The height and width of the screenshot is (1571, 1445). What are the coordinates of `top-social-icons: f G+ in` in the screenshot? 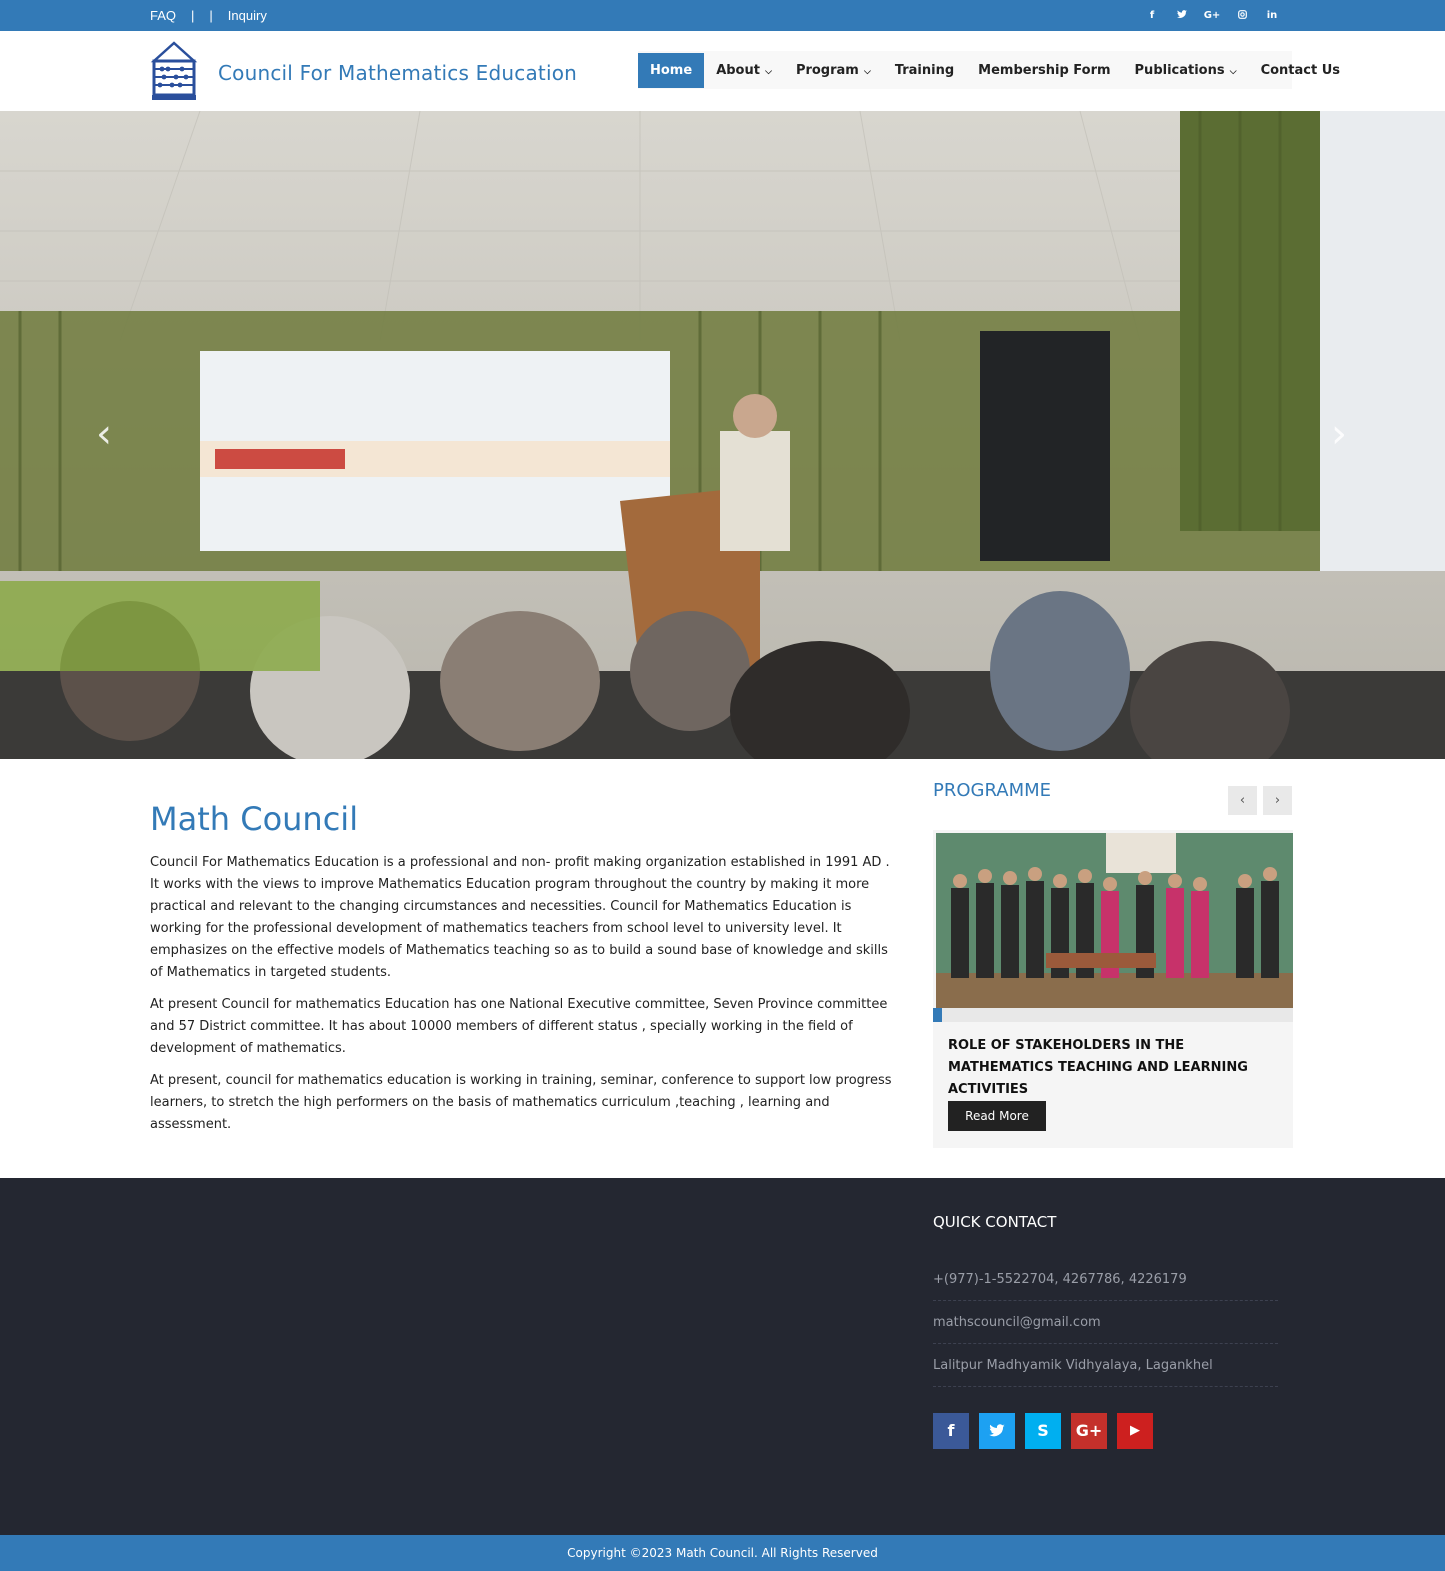 It's located at (1212, 15).